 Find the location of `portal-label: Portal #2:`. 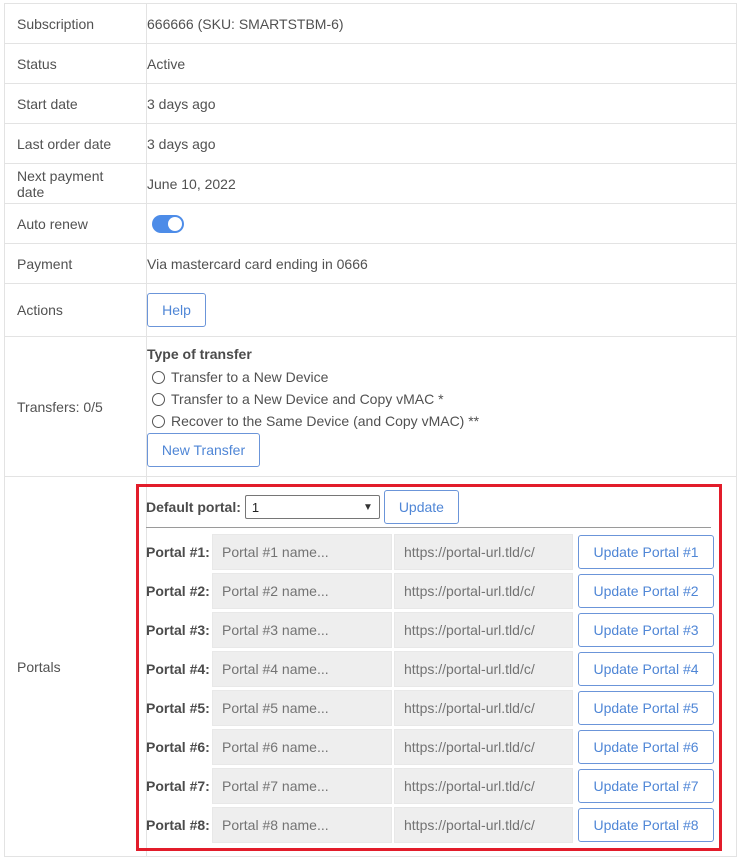

portal-label: Portal #2: is located at coordinates (178, 591).